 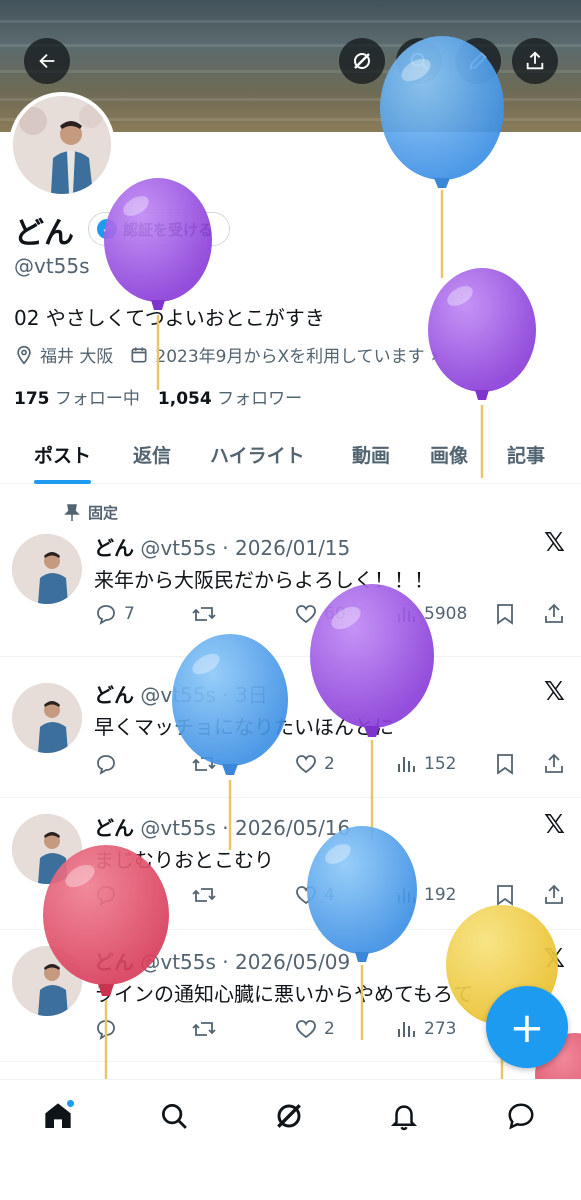 What do you see at coordinates (290, 864) in the screenshot?
I see `post-item: どん @vt55s · 2026/05/16 𝕏 まじむりおとこむり 4 192` at bounding box center [290, 864].